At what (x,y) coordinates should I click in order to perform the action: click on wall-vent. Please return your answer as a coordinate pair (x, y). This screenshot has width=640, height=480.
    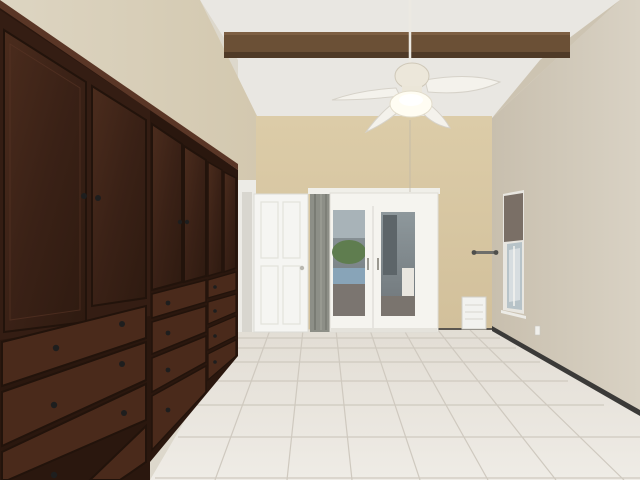
    Looking at the image, I should click on (474, 313).